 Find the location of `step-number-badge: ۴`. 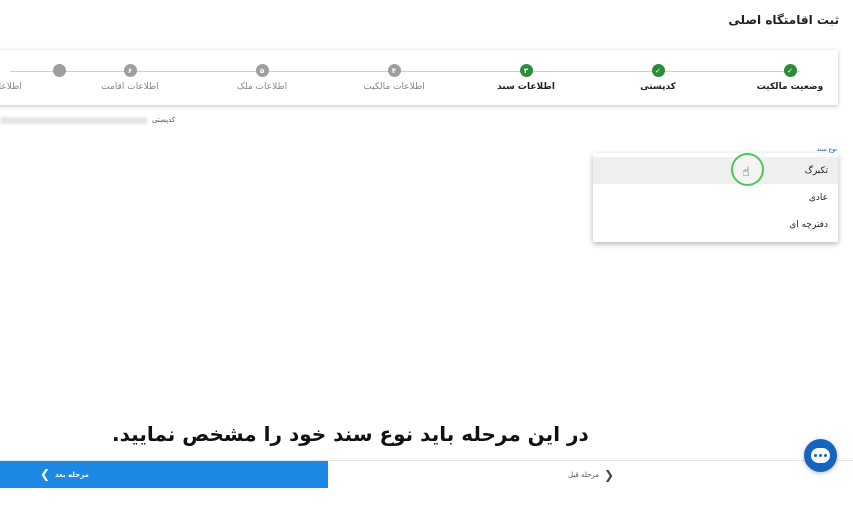

step-number-badge: ۴ is located at coordinates (394, 70).